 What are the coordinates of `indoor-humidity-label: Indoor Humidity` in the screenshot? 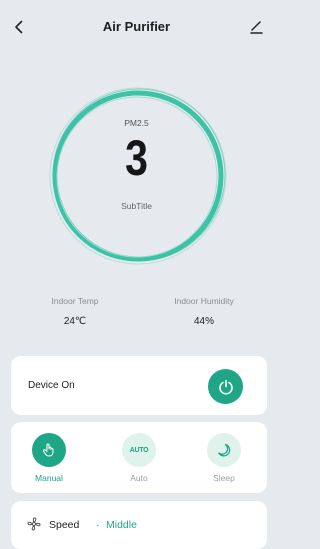 It's located at (204, 301).